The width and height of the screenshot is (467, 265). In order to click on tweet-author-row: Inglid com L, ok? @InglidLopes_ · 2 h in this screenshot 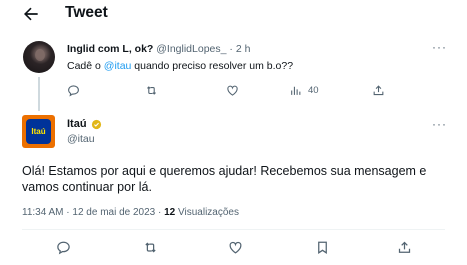, I will do `click(158, 49)`.